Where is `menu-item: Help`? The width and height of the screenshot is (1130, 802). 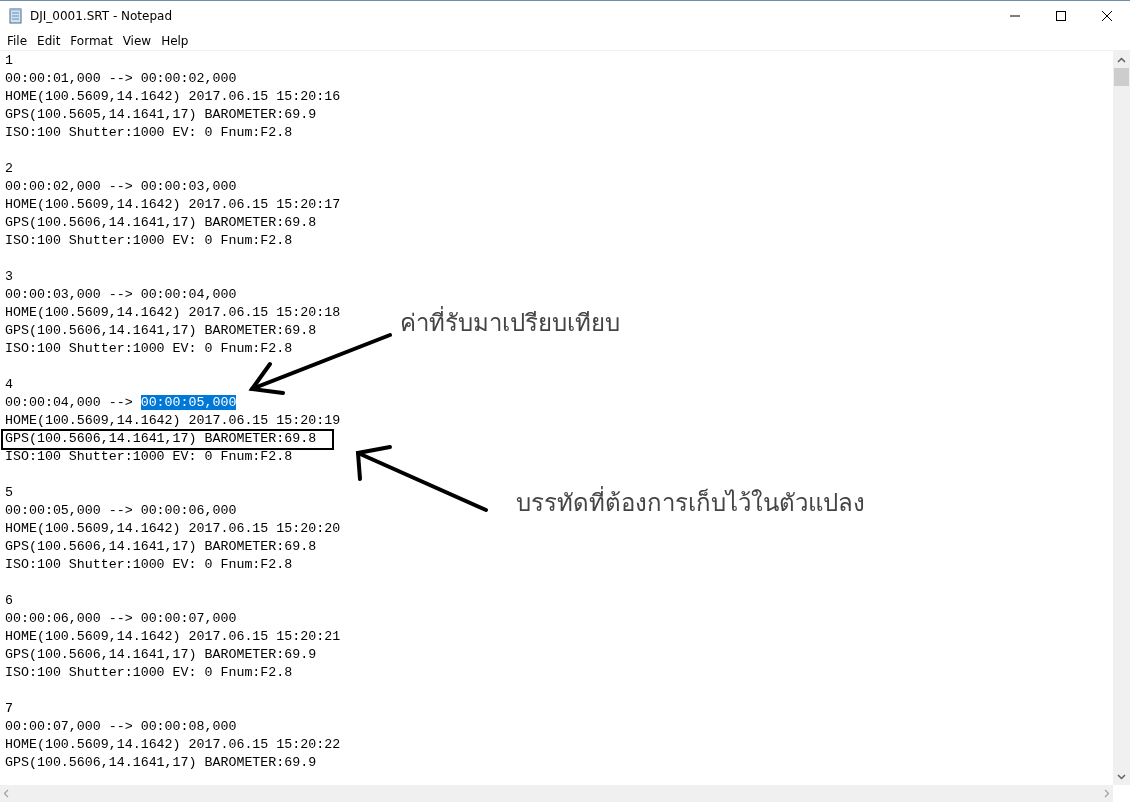 menu-item: Help is located at coordinates (175, 40).